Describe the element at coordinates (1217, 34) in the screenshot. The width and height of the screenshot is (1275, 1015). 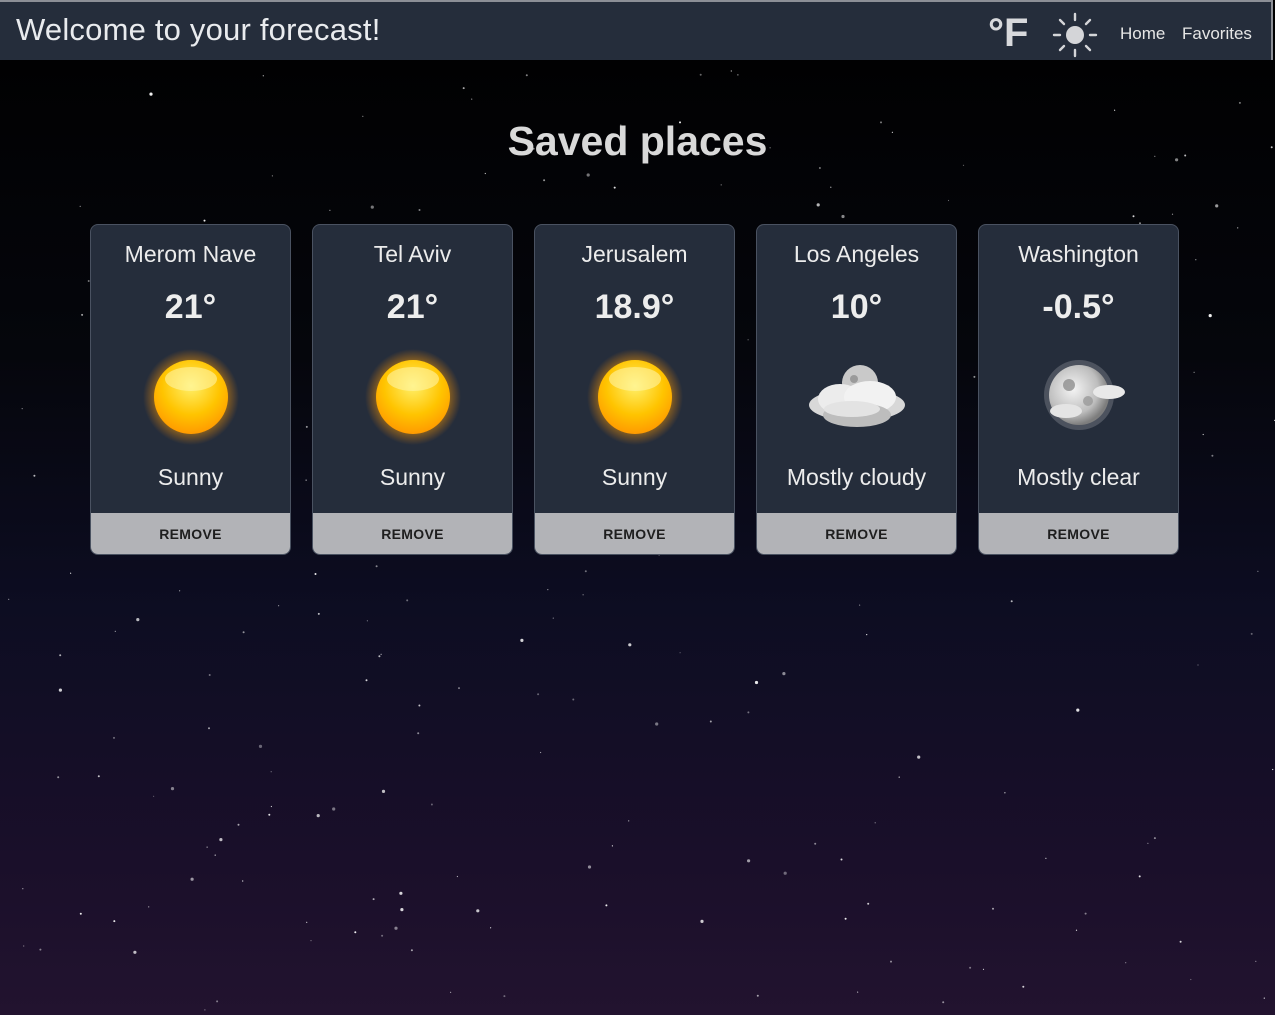
I see `nav-favorites-link: Favorites` at that location.